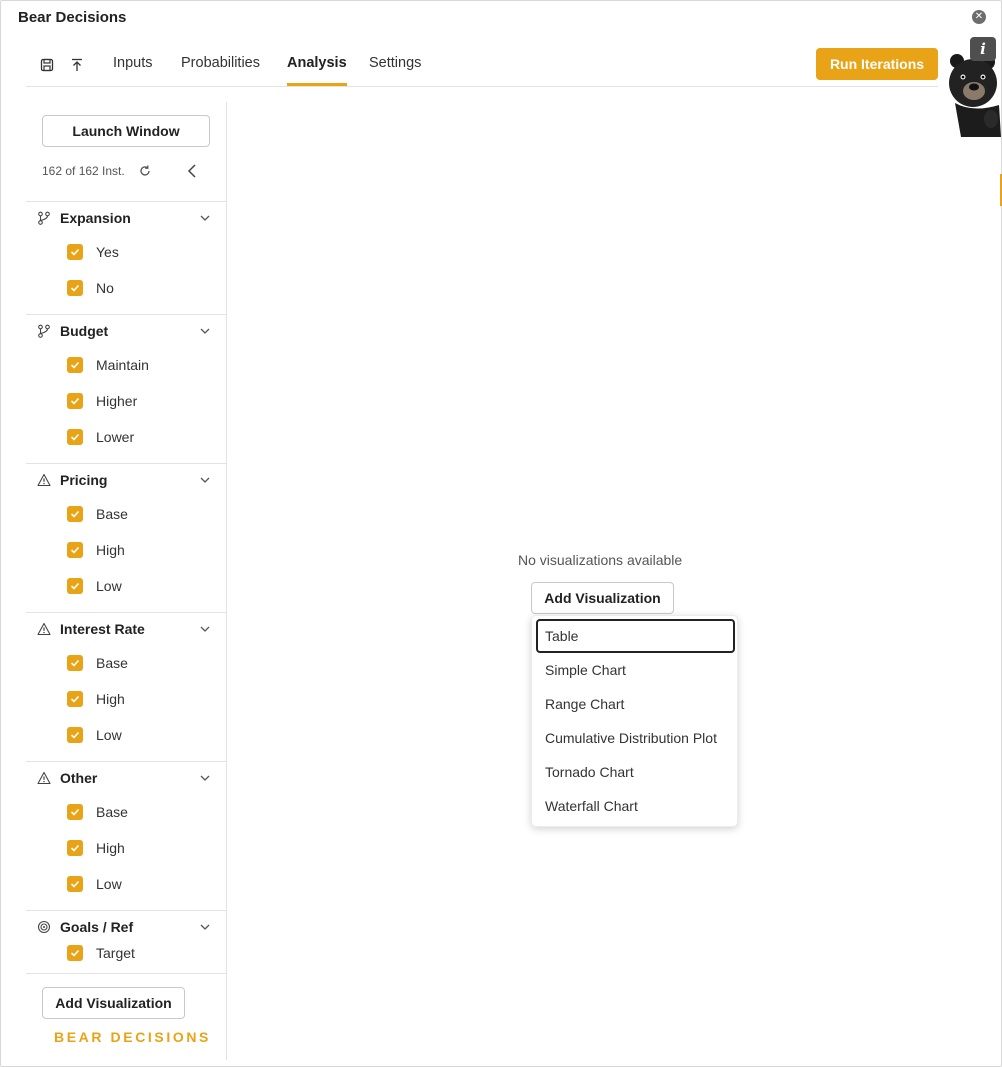  What do you see at coordinates (635, 772) in the screenshot?
I see `menu-item-tornado-chart: Tornado Chart` at bounding box center [635, 772].